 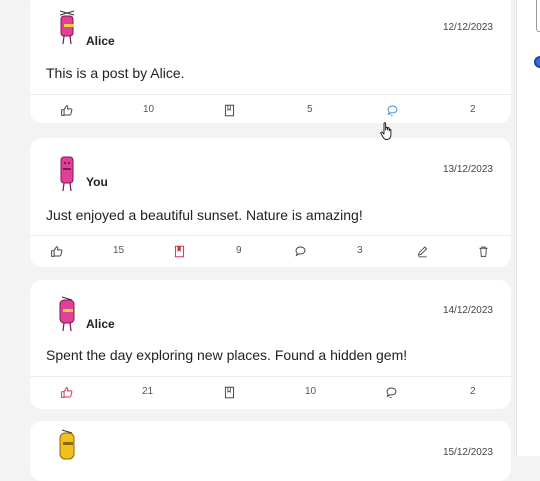 What do you see at coordinates (538, 16) in the screenshot?
I see `side-panel-input` at bounding box center [538, 16].